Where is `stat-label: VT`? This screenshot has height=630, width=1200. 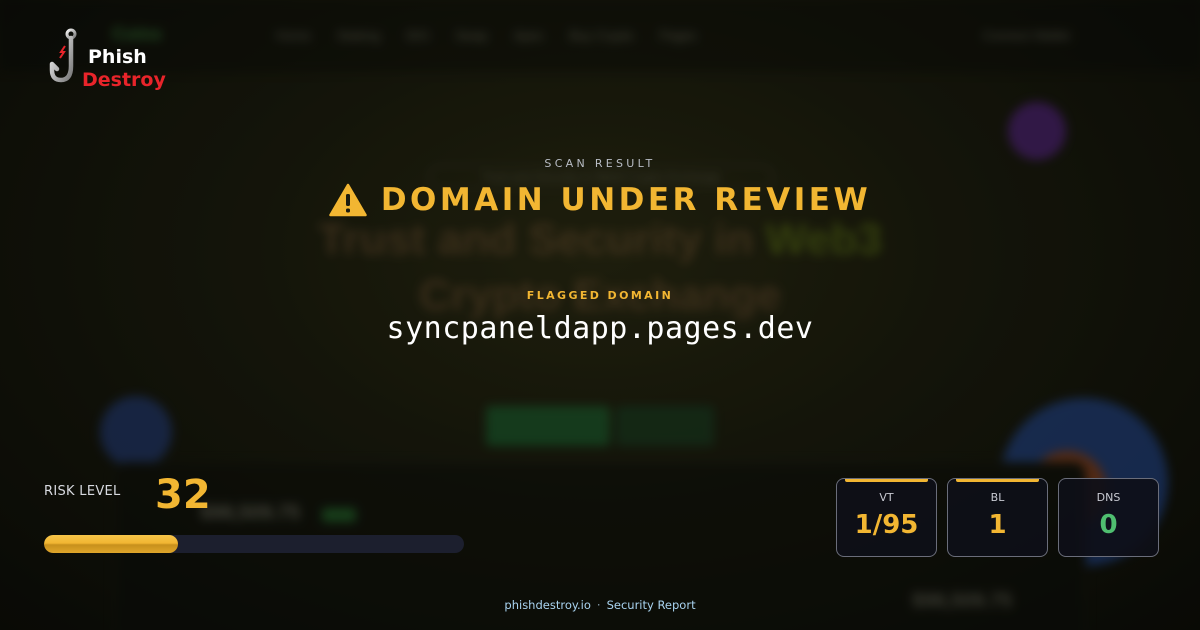
stat-label: VT is located at coordinates (886, 497).